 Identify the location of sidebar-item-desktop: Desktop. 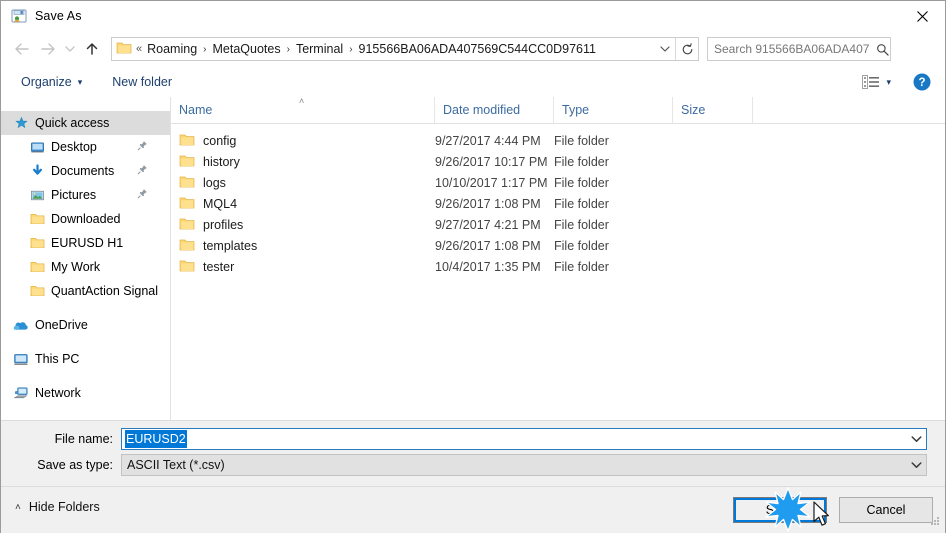
(85, 147).